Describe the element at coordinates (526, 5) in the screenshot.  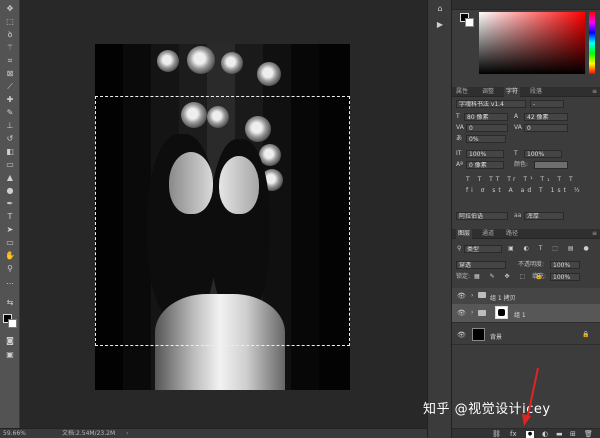
I see `color-panel-header` at that location.